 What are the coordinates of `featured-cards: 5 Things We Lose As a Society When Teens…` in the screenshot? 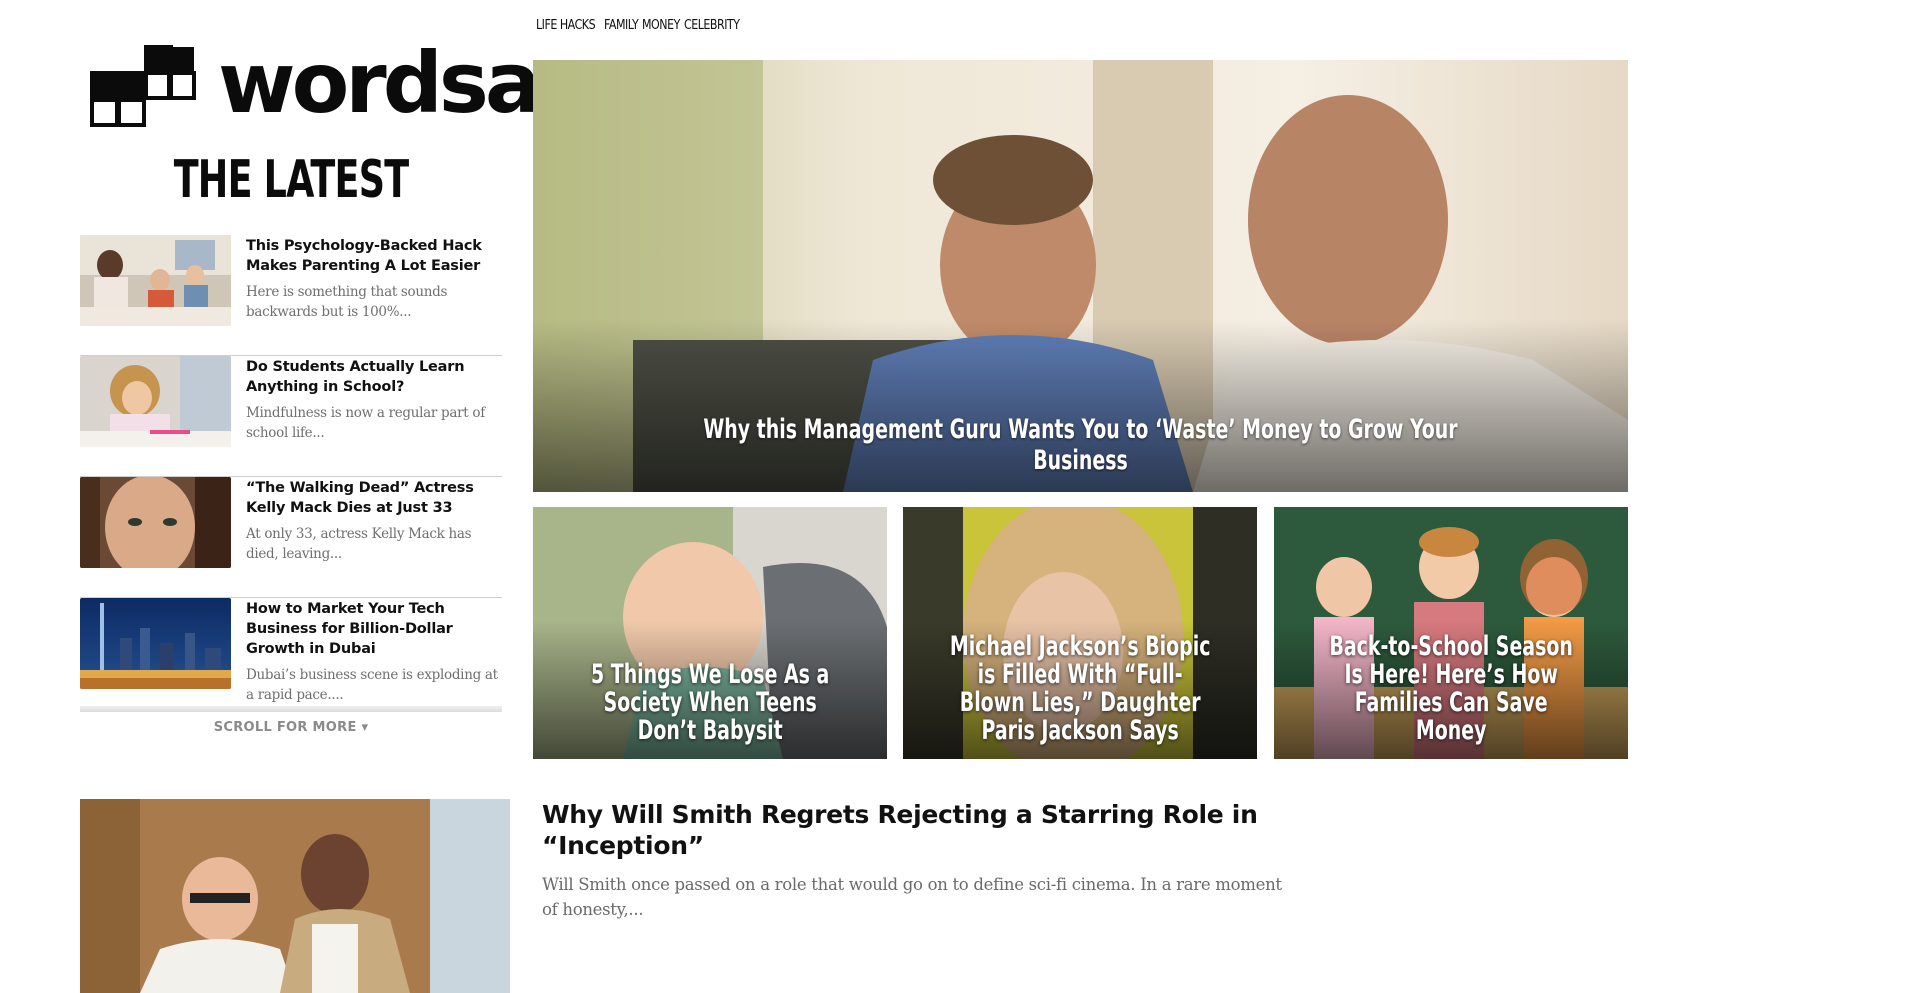 It's located at (1080, 633).